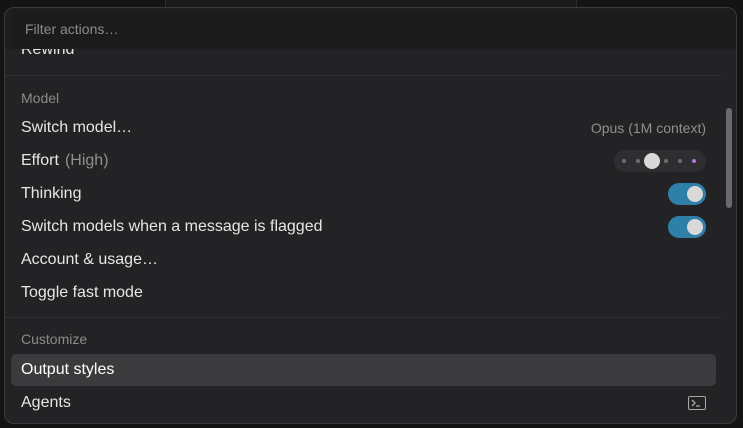  I want to click on action-toggle-fast-mode-label: Toggle fast mode, so click(82, 292).